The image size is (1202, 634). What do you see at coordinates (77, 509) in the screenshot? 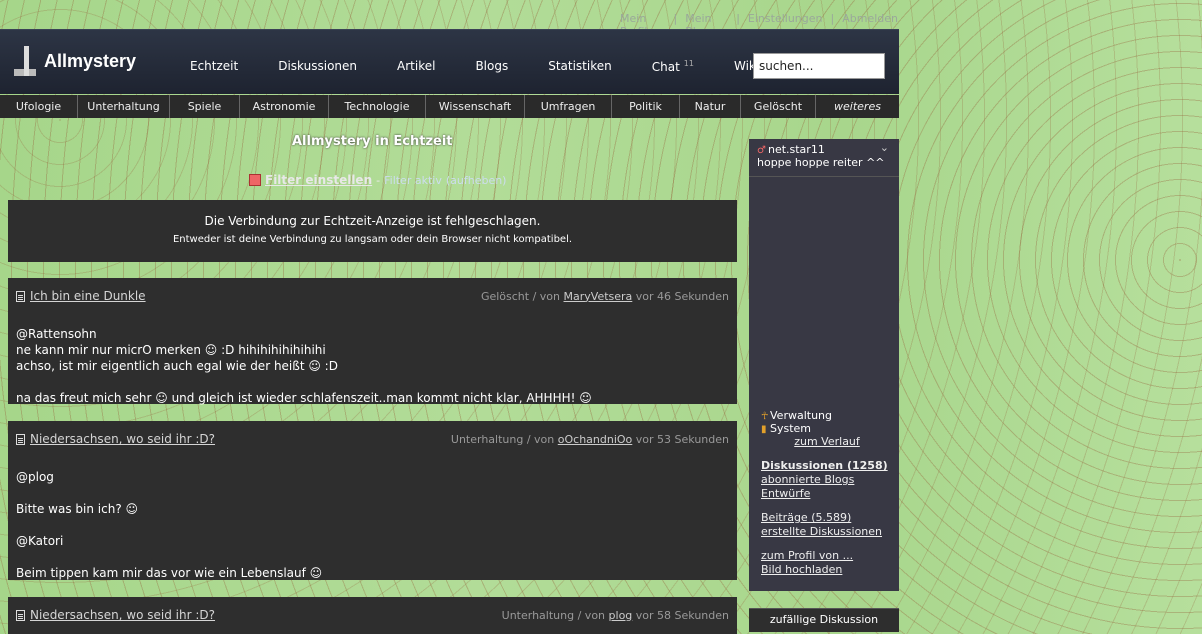
I see `post-line: Bitte was bin ich? ☺` at bounding box center [77, 509].